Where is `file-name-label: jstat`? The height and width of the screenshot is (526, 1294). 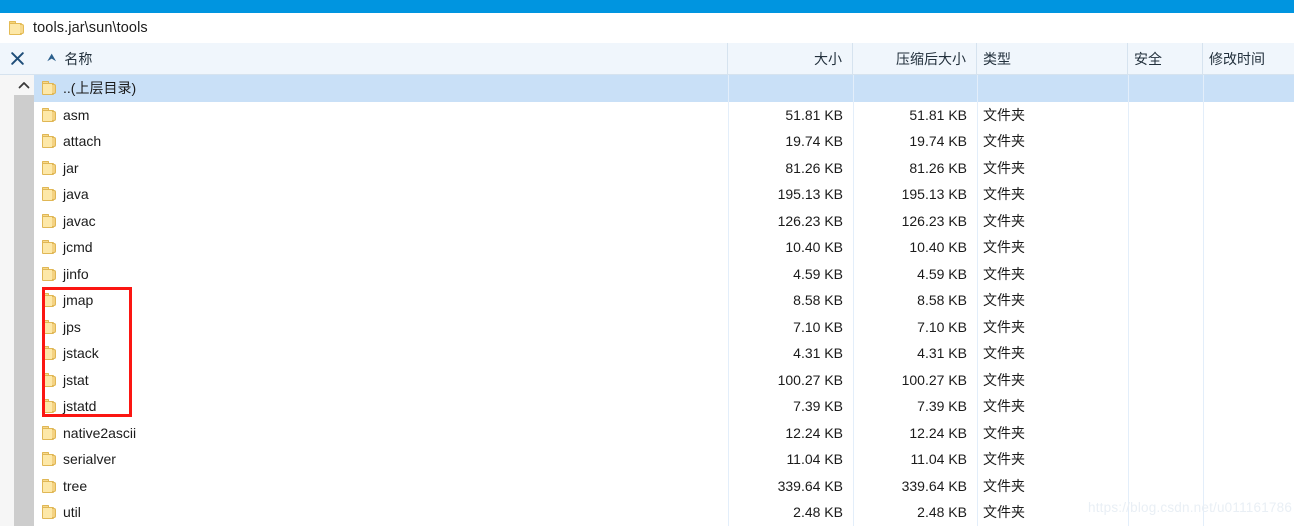 file-name-label: jstat is located at coordinates (76, 379).